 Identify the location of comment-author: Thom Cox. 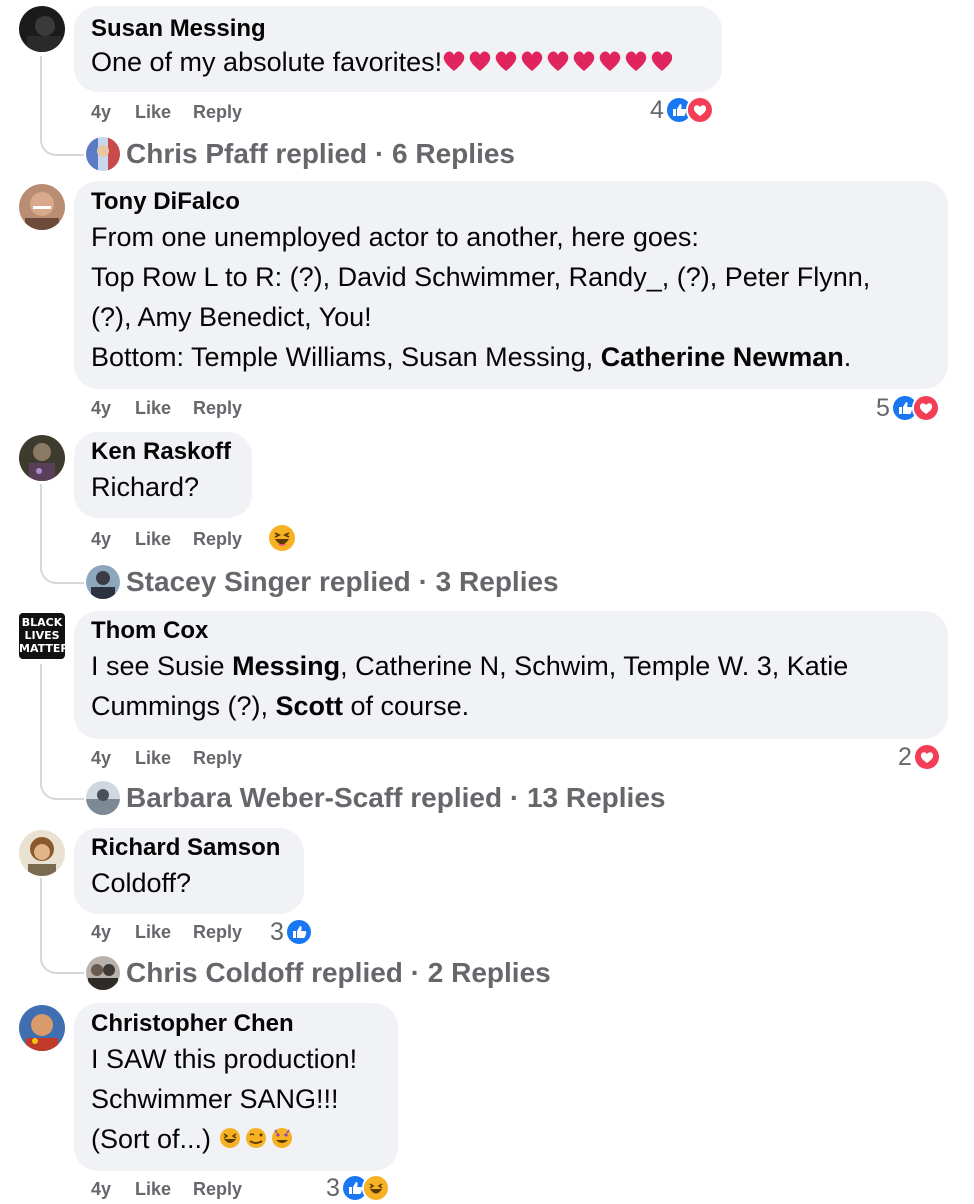
(511, 631).